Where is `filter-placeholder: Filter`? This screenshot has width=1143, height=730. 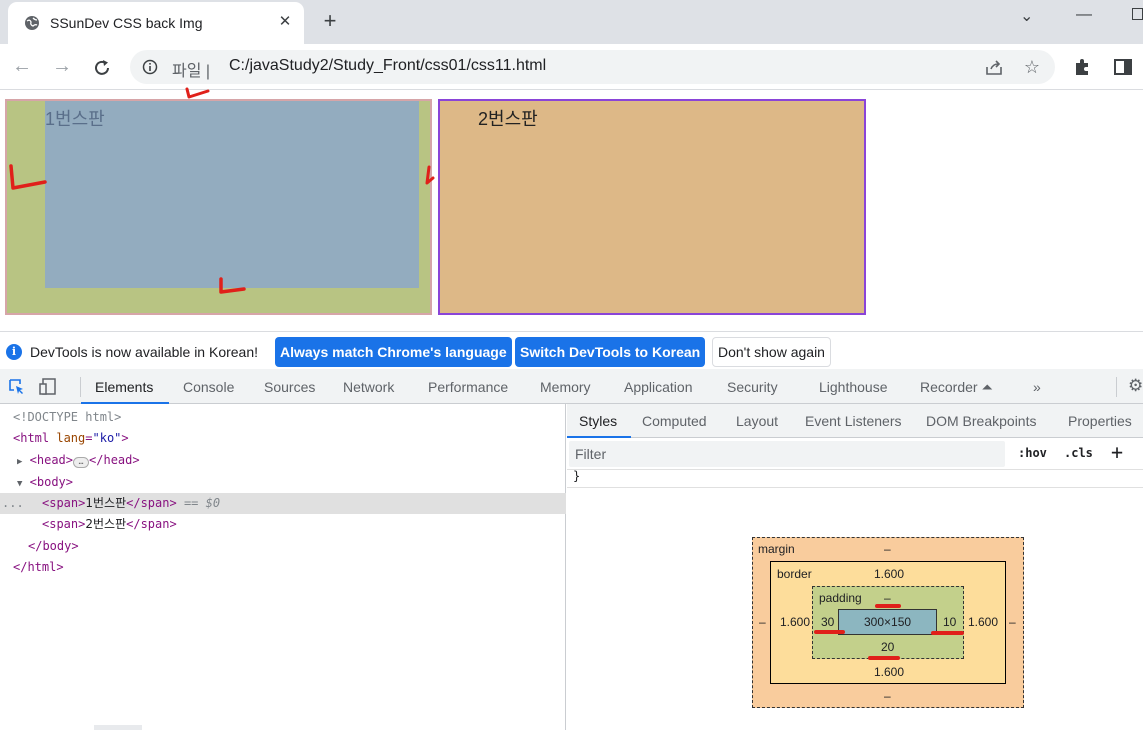
filter-placeholder: Filter is located at coordinates (591, 454).